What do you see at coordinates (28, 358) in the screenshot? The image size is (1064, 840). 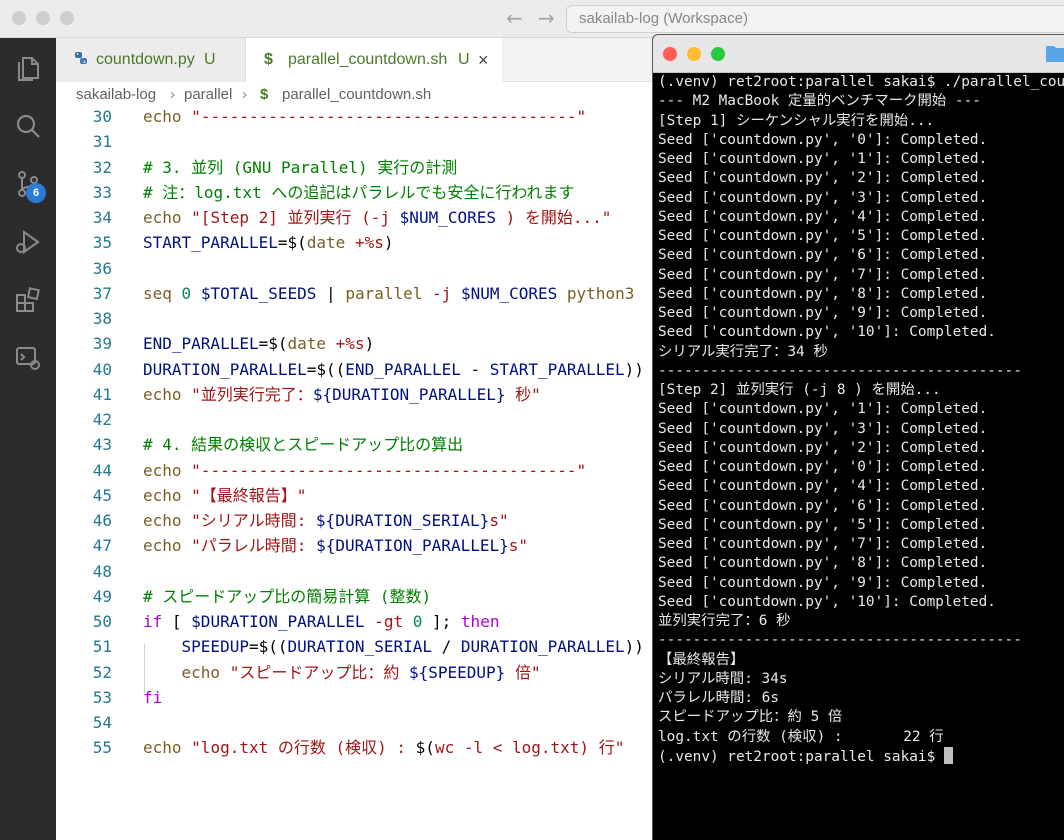 I see `remote-explorer-icon` at bounding box center [28, 358].